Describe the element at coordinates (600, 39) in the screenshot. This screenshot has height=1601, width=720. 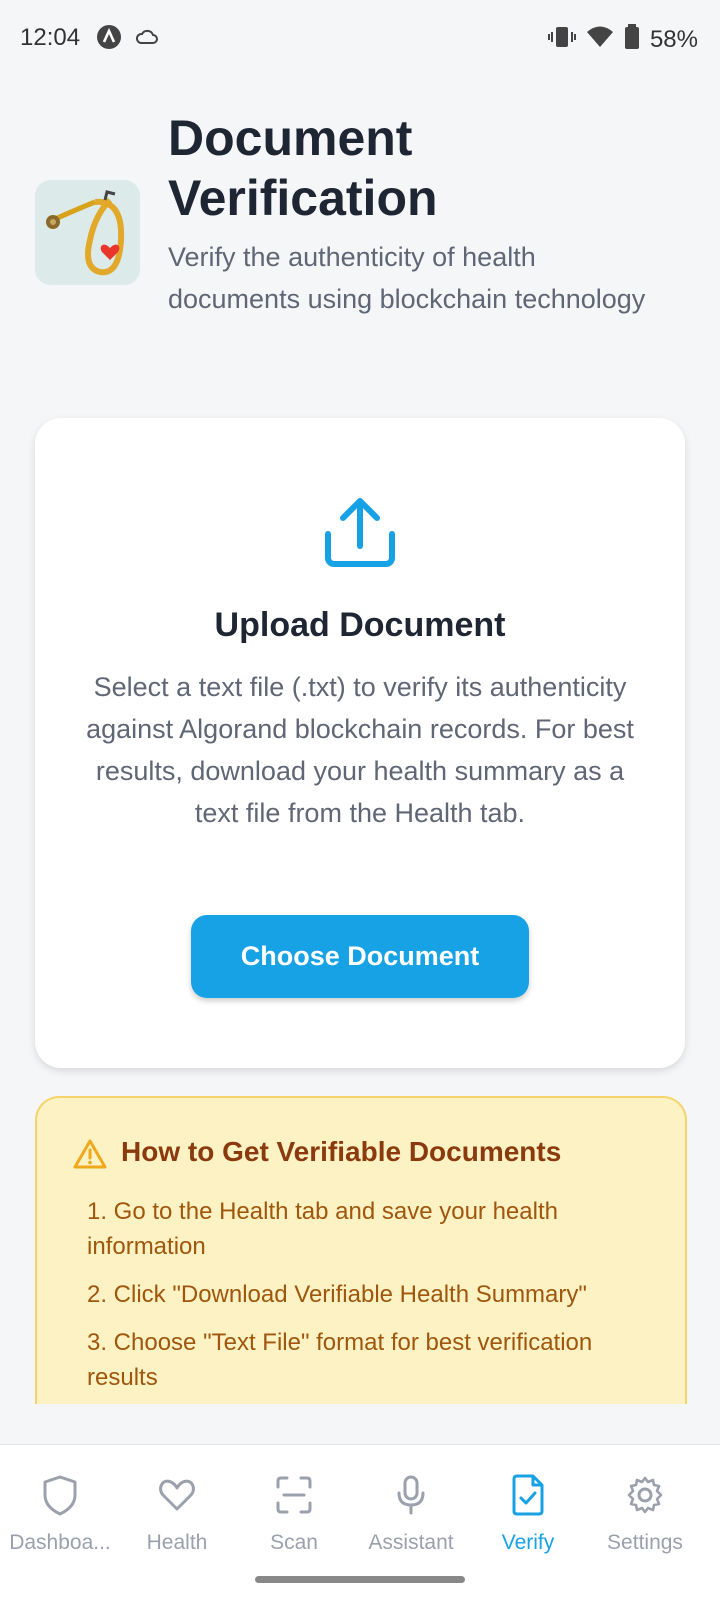
I see `wifi-icon` at that location.